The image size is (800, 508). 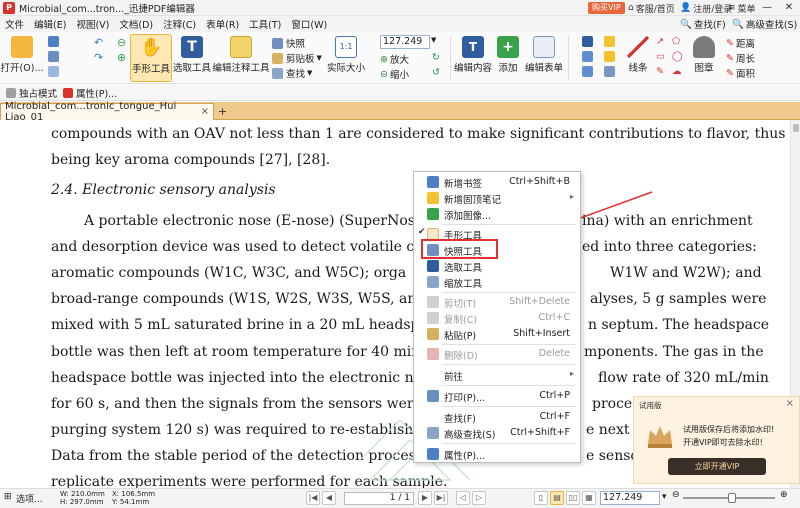 I want to click on sticky-note-button, so click(x=611, y=56).